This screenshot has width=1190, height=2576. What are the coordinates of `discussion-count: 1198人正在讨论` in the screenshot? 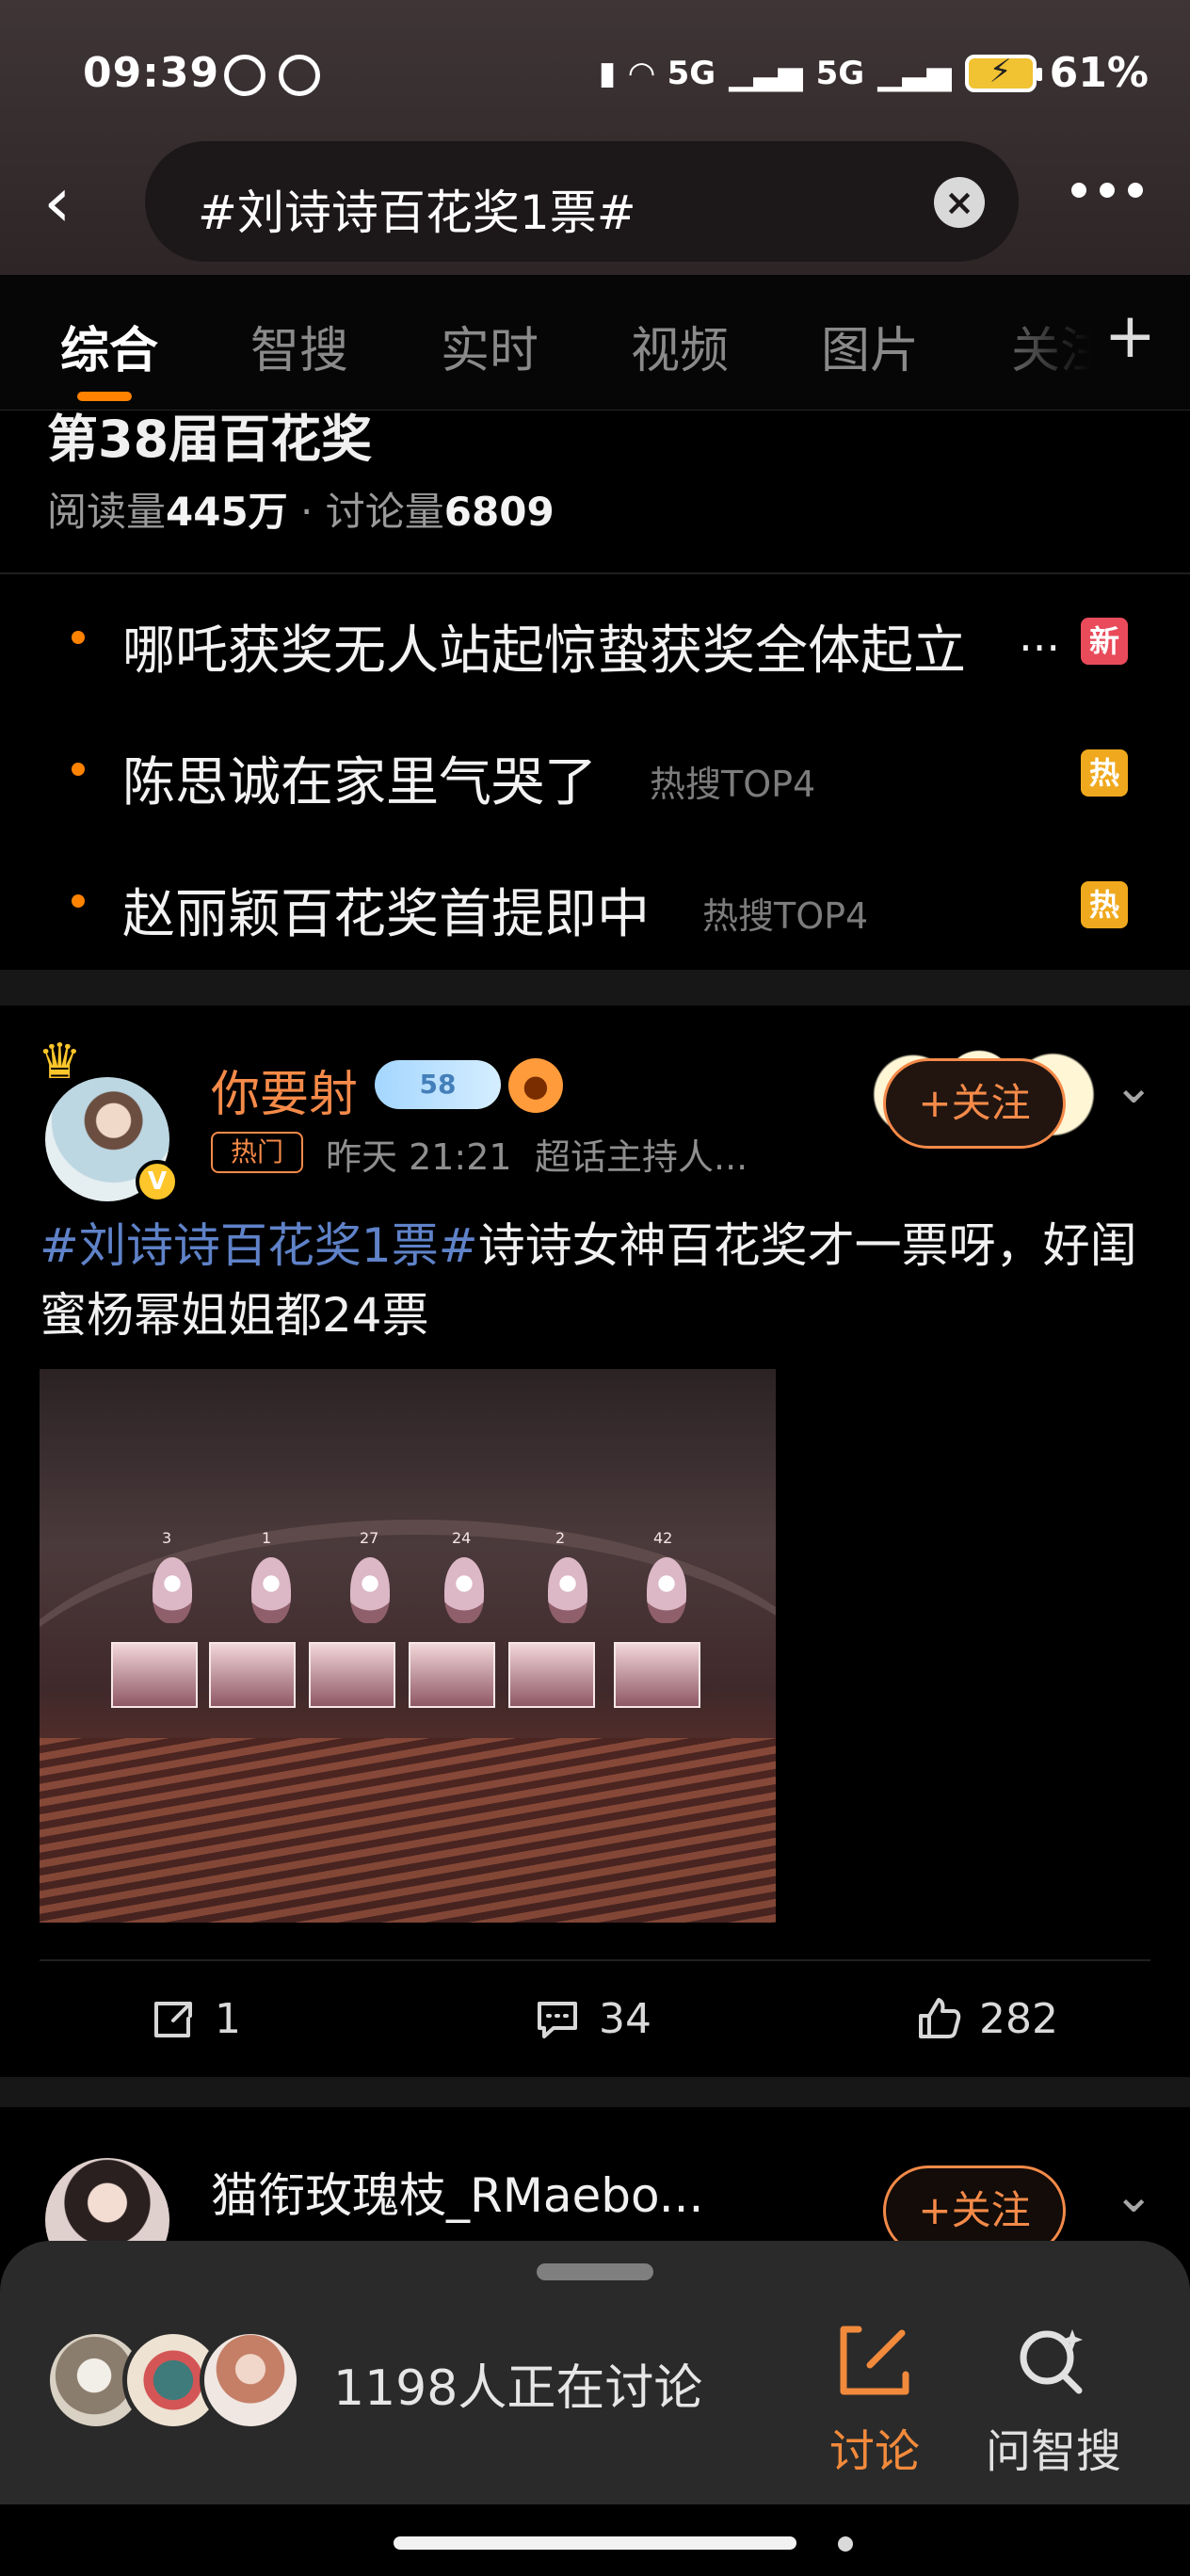 It's located at (518, 2388).